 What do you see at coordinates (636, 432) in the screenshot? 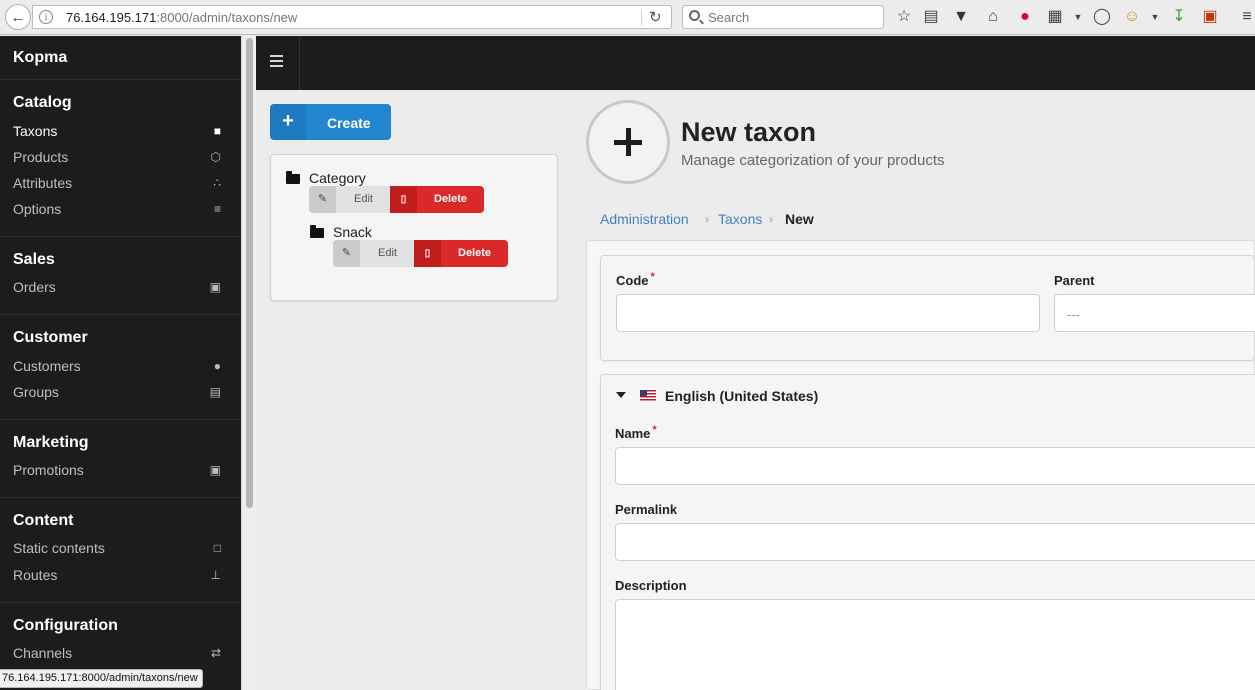
I see `name-label: Name *` at bounding box center [636, 432].